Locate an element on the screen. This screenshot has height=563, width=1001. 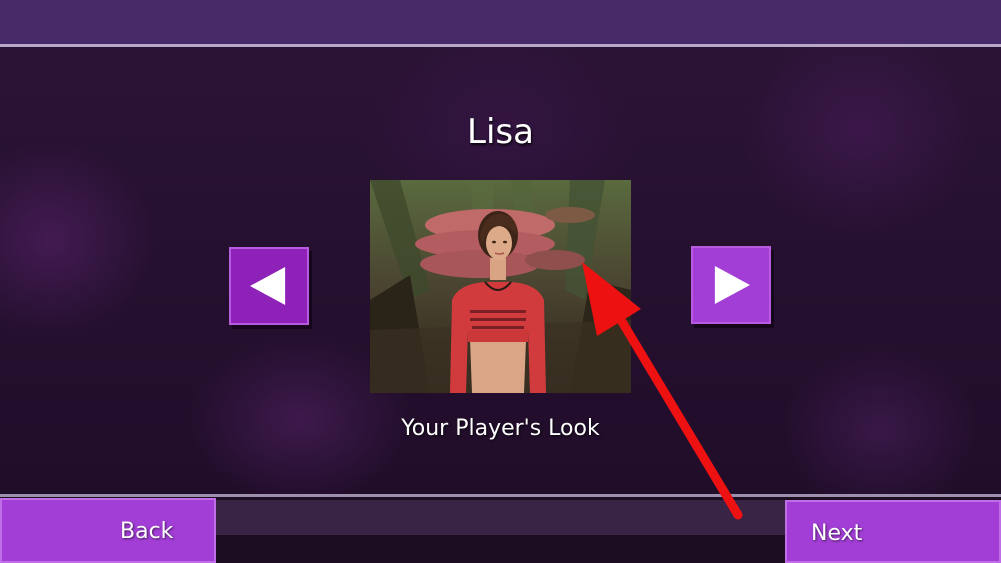
triangle-right-icon is located at coordinates (732, 285).